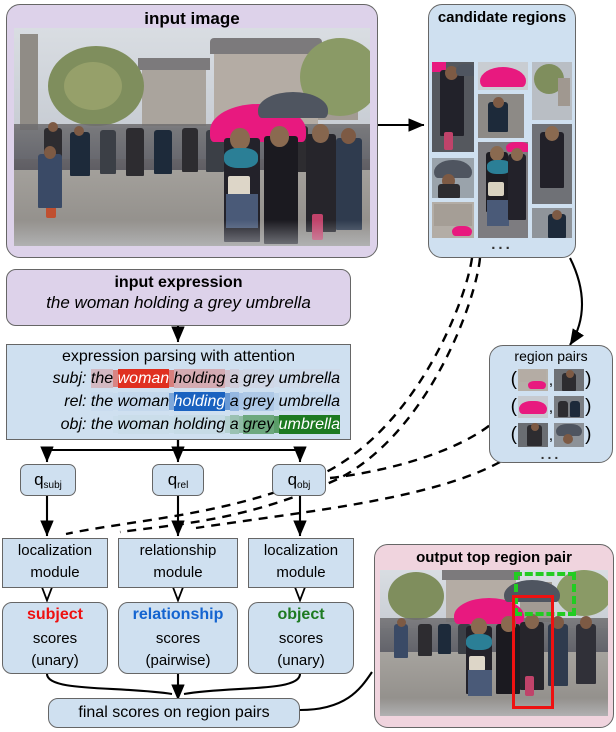 This screenshot has height=732, width=616. What do you see at coordinates (301, 563) in the screenshot?
I see `module-localization-object: localization module` at bounding box center [301, 563].